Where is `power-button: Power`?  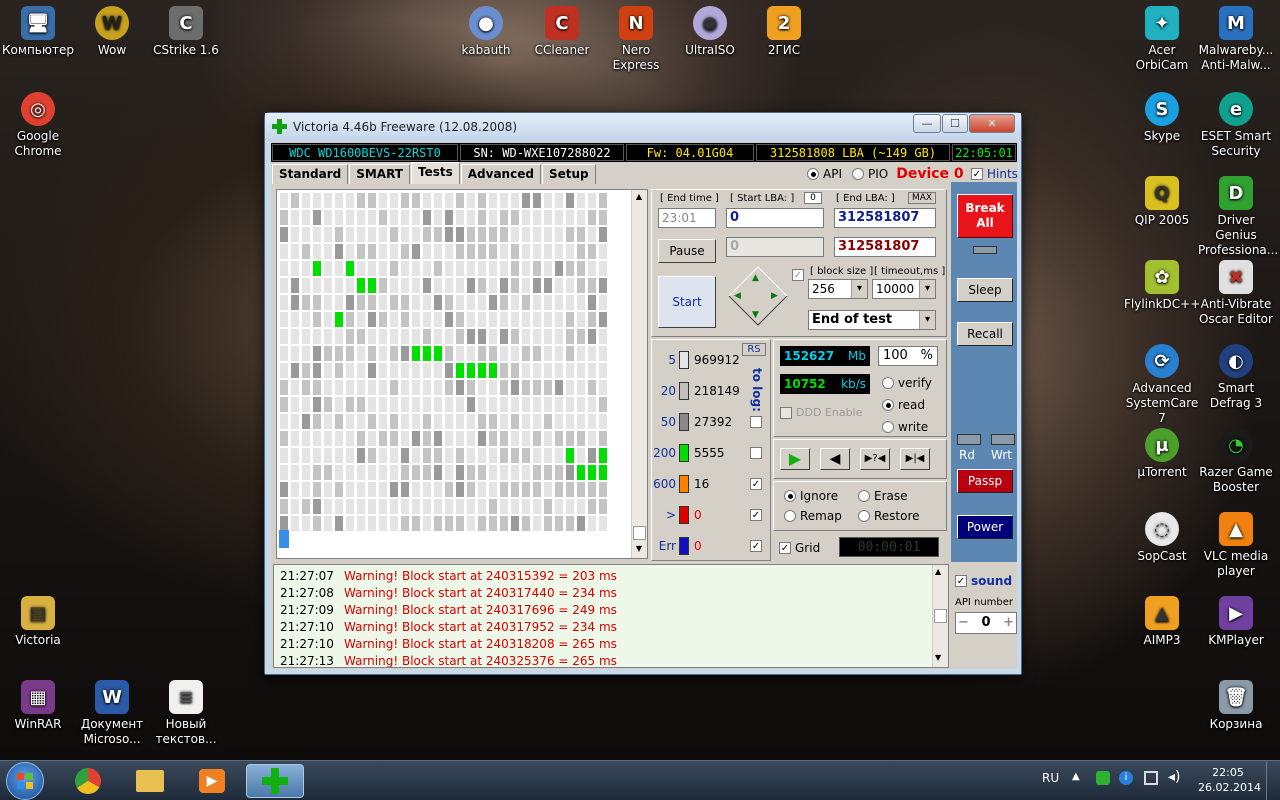 power-button: Power is located at coordinates (985, 527).